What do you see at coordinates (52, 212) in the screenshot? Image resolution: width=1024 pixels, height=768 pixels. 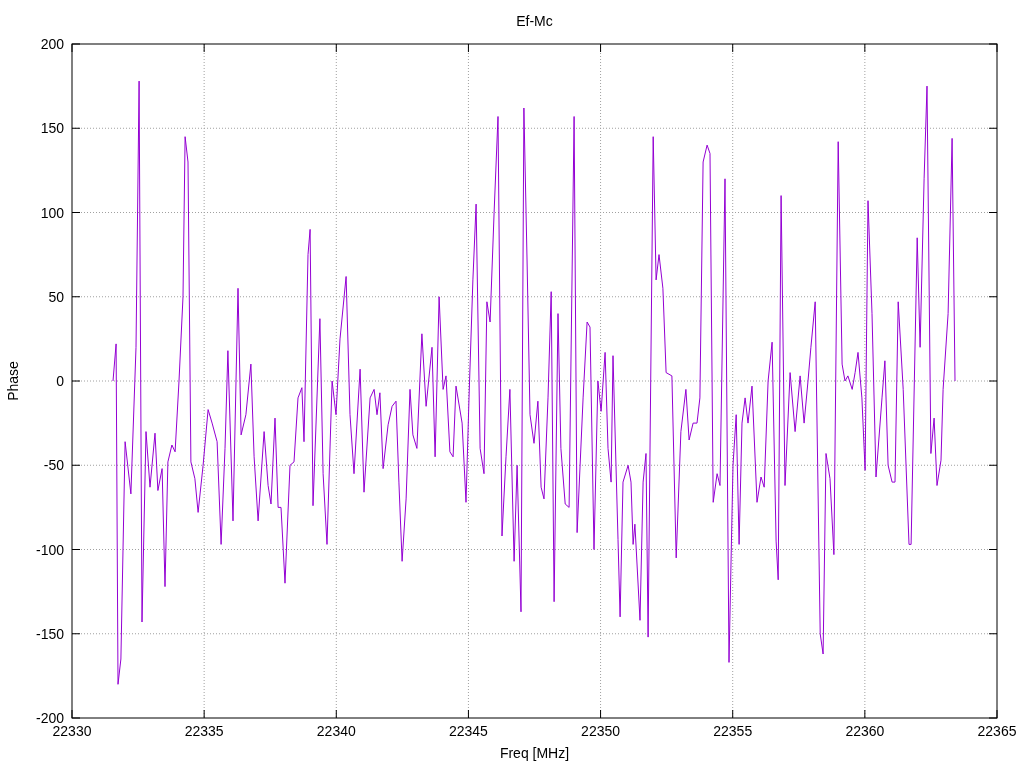 I see `tick-label: 100` at bounding box center [52, 212].